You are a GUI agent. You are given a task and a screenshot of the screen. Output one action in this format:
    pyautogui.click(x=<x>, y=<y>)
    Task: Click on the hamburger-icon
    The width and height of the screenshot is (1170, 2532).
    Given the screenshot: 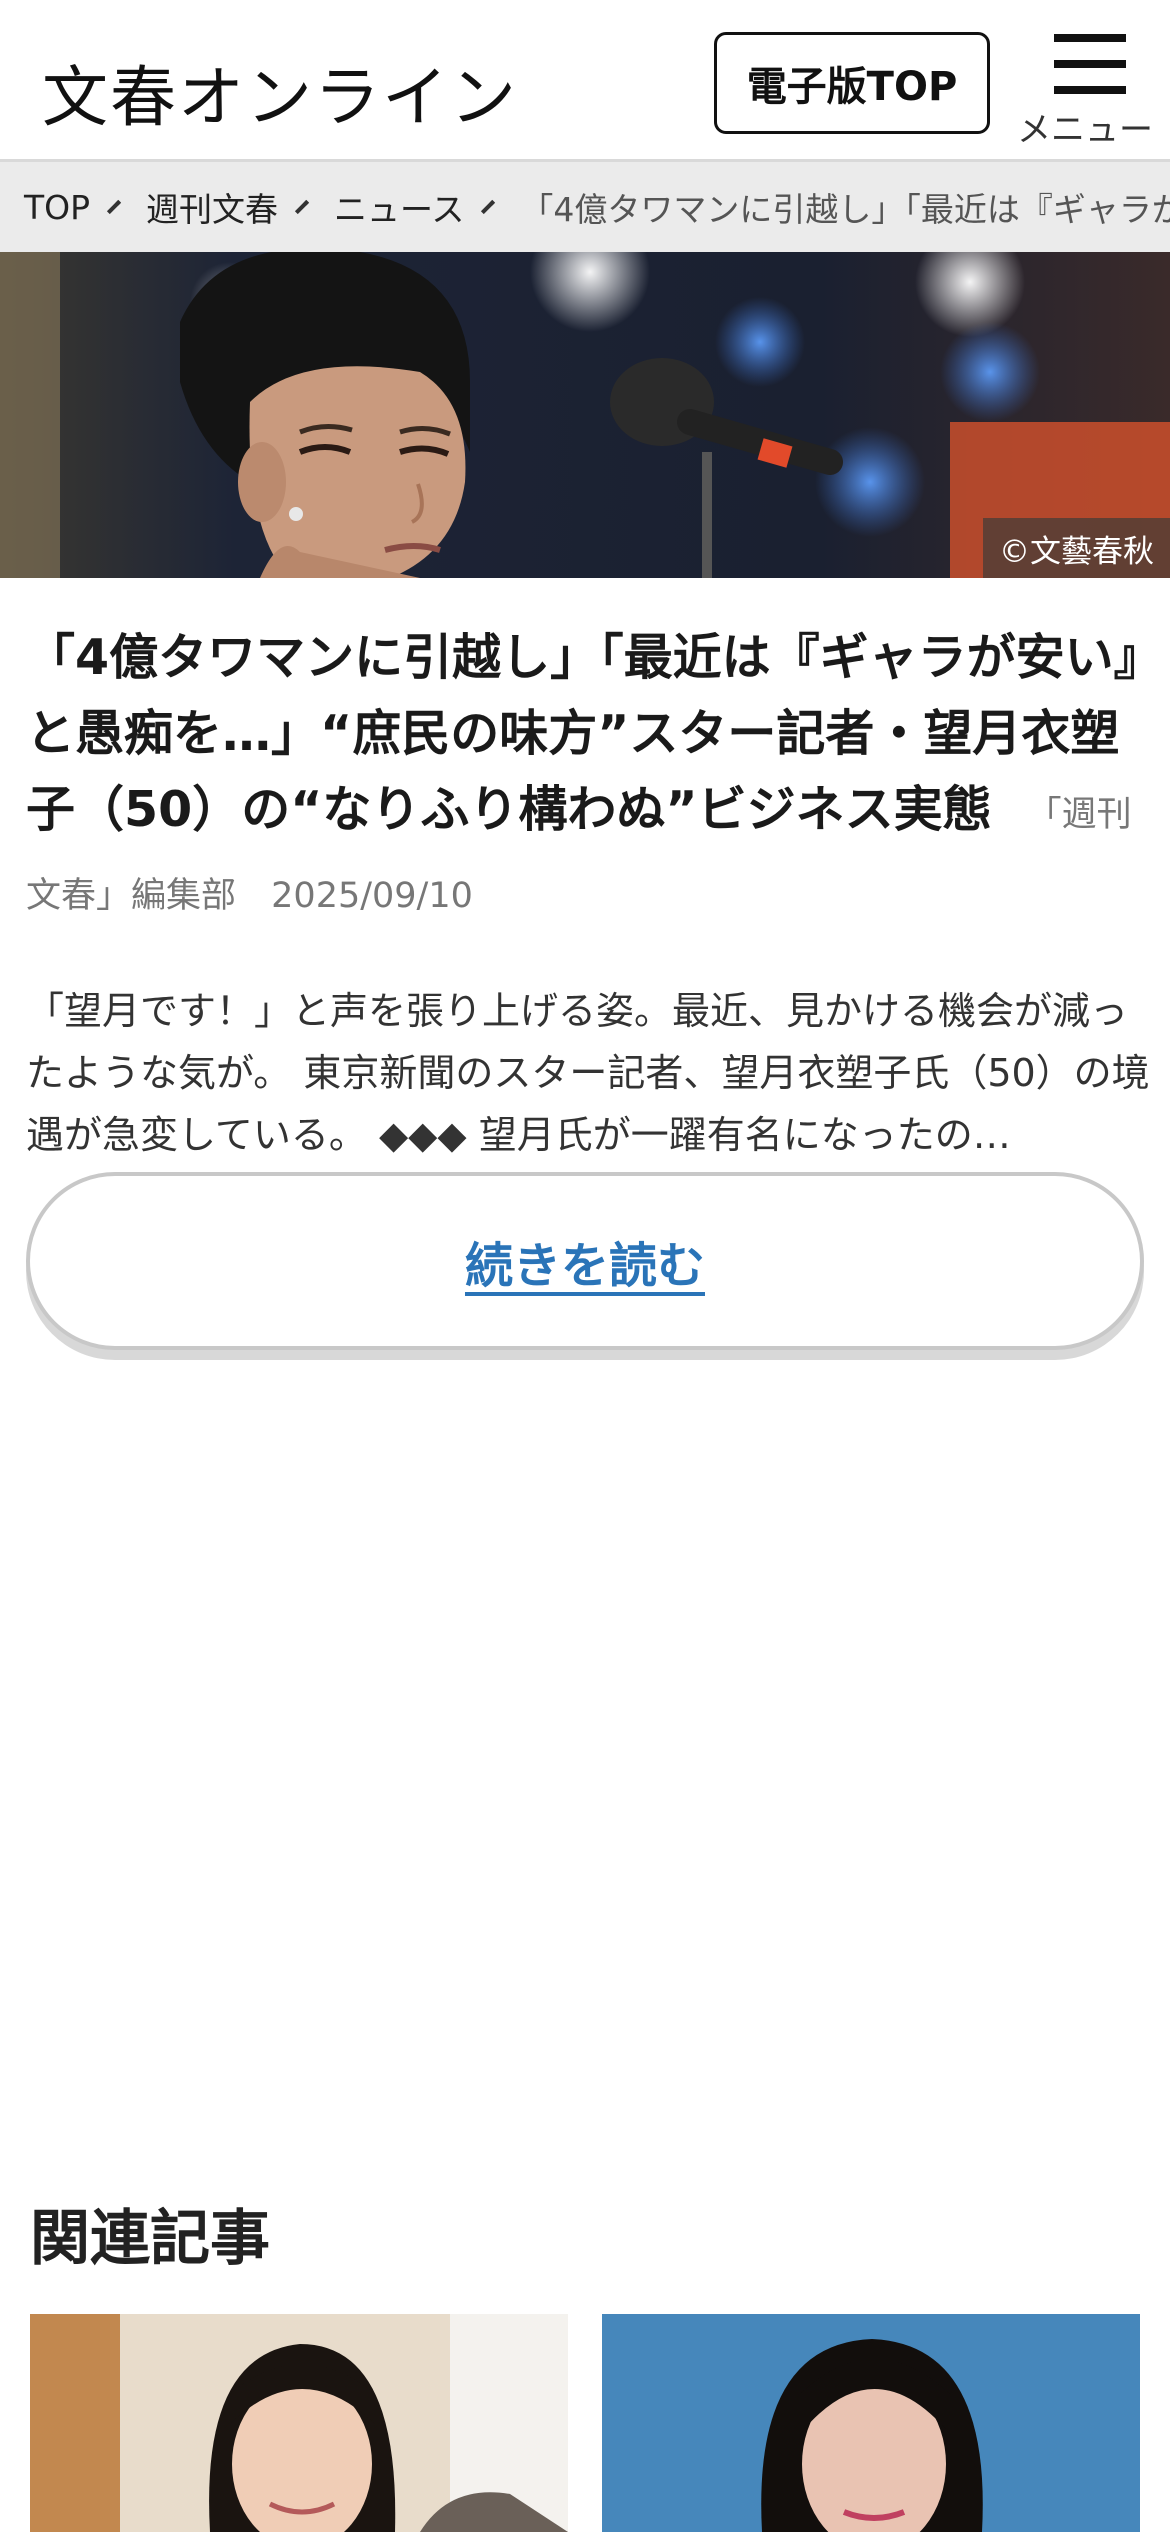 What is the action you would take?
    pyautogui.click(x=1090, y=64)
    